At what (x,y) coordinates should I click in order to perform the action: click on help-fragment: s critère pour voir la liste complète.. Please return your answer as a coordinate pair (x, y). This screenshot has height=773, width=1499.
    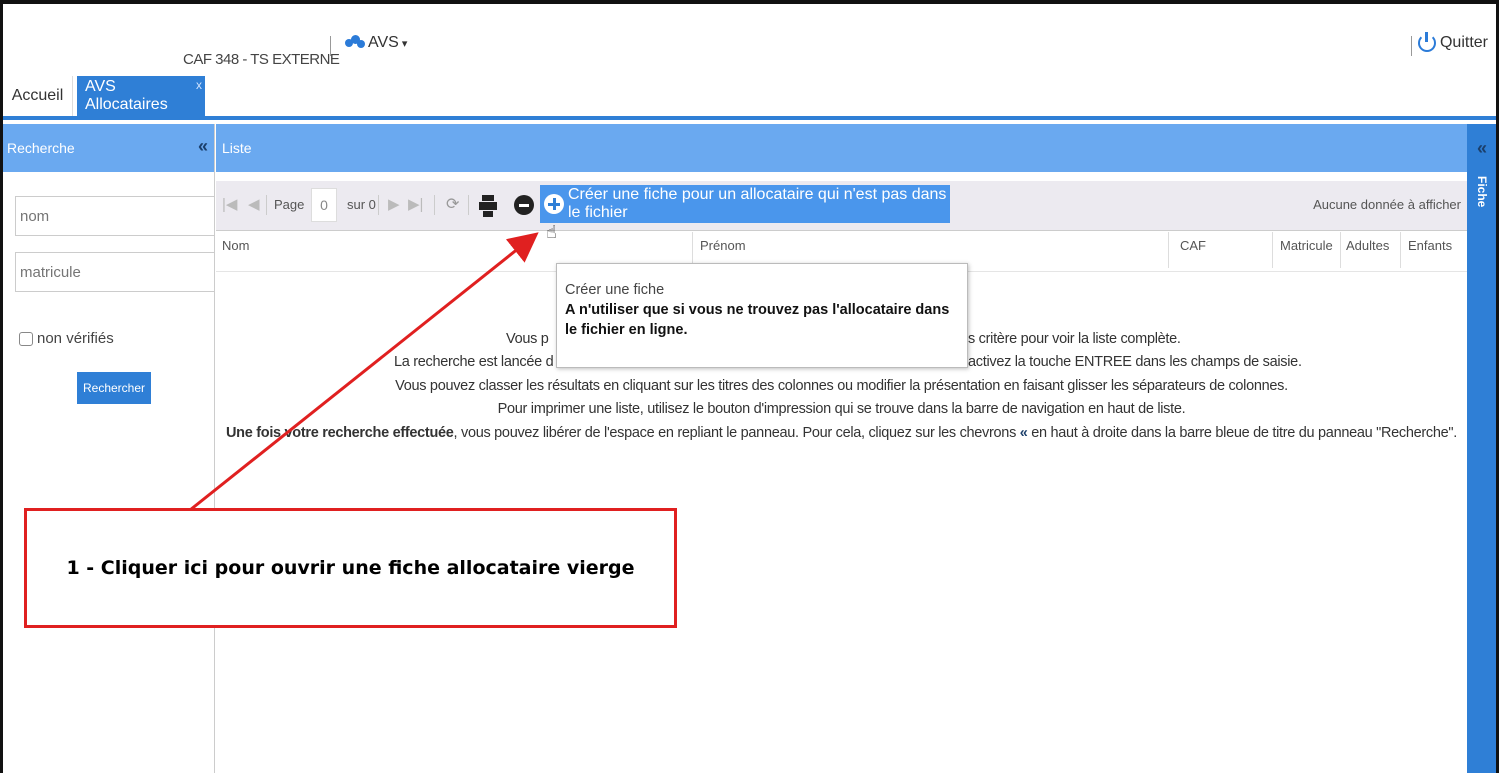
    Looking at the image, I should click on (1074, 338).